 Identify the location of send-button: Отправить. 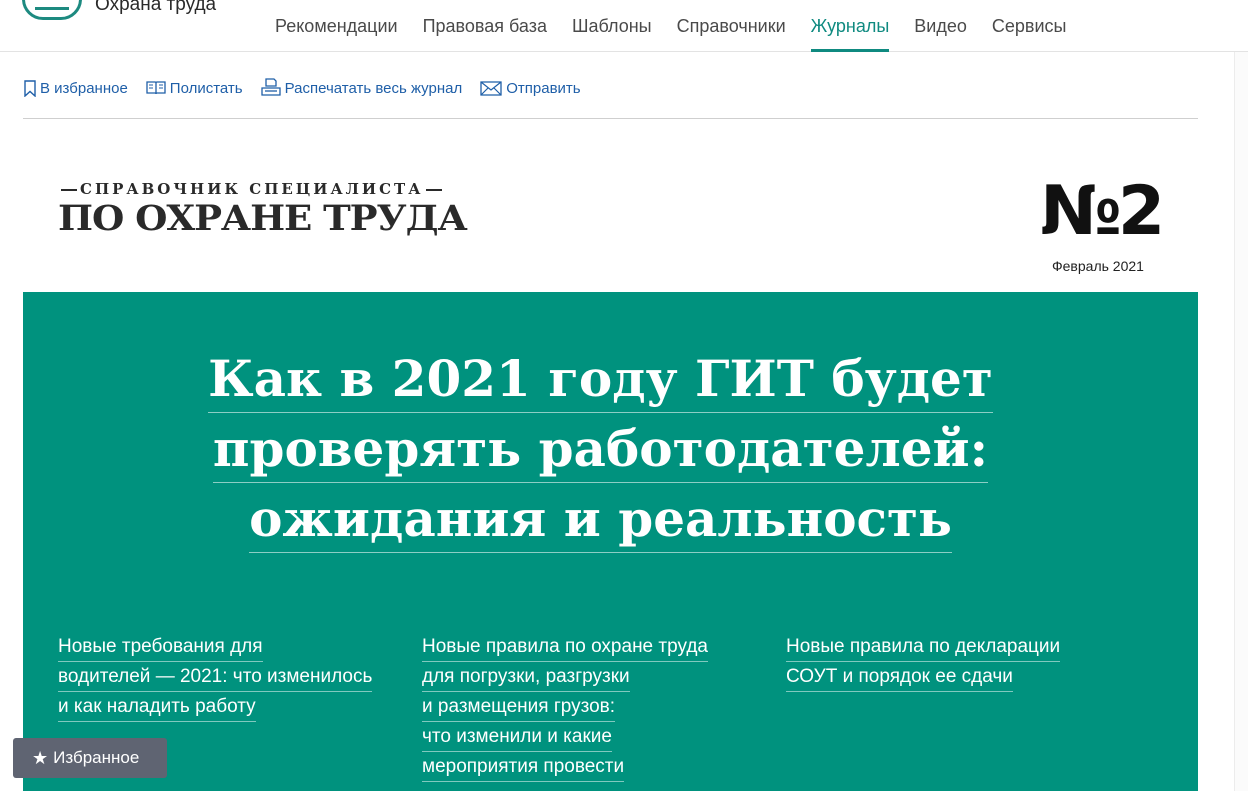
(530, 88).